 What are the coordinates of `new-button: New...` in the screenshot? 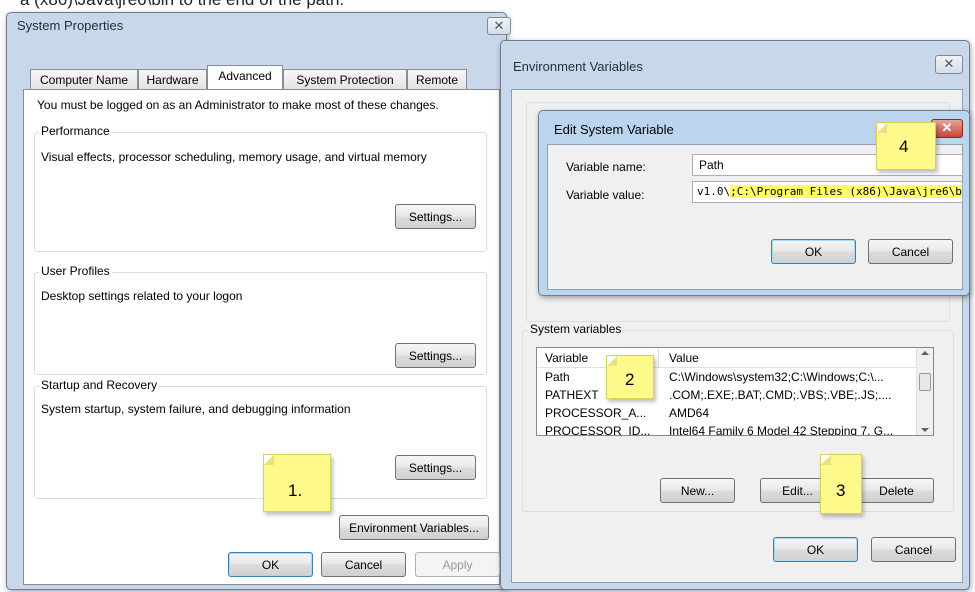 It's located at (697, 490).